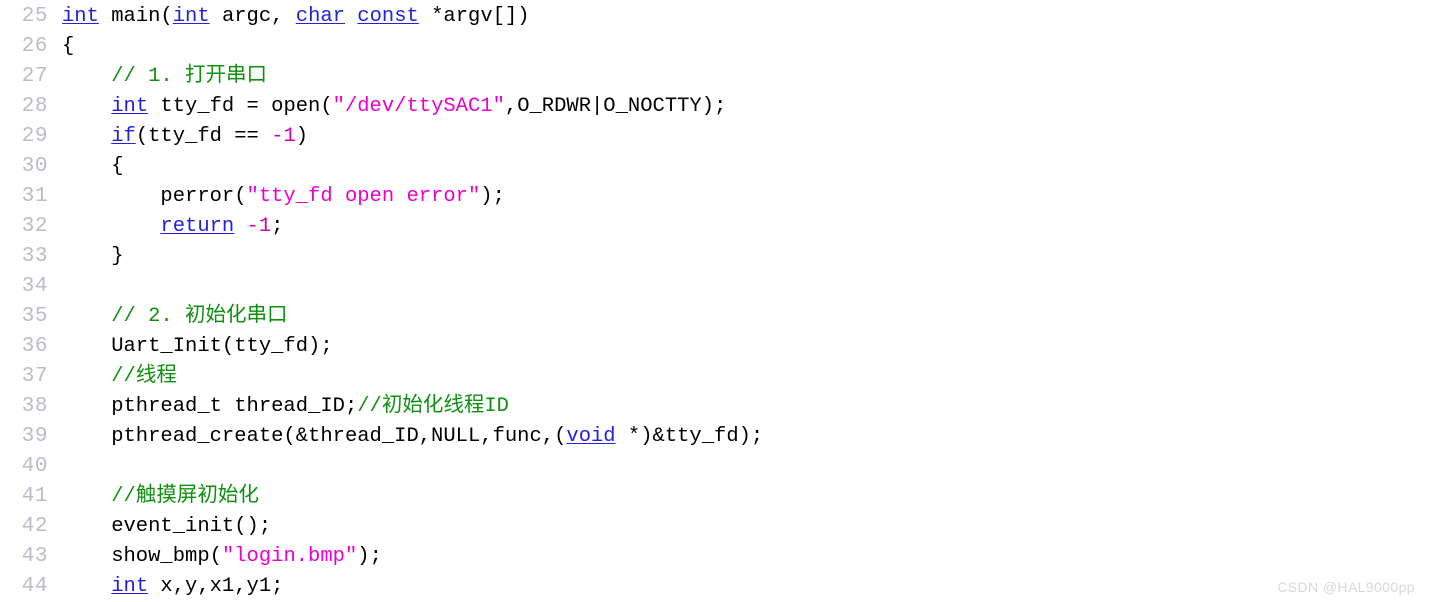  I want to click on line-number: 39, so click(34, 436).